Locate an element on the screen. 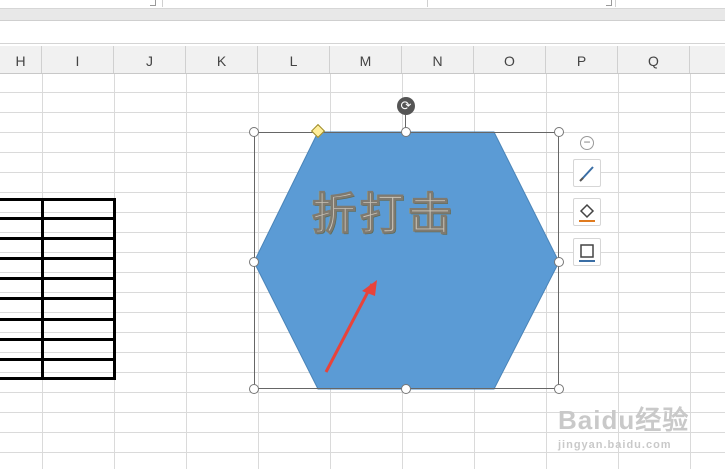 The height and width of the screenshot is (469, 725). shape-style-button is located at coordinates (587, 173).